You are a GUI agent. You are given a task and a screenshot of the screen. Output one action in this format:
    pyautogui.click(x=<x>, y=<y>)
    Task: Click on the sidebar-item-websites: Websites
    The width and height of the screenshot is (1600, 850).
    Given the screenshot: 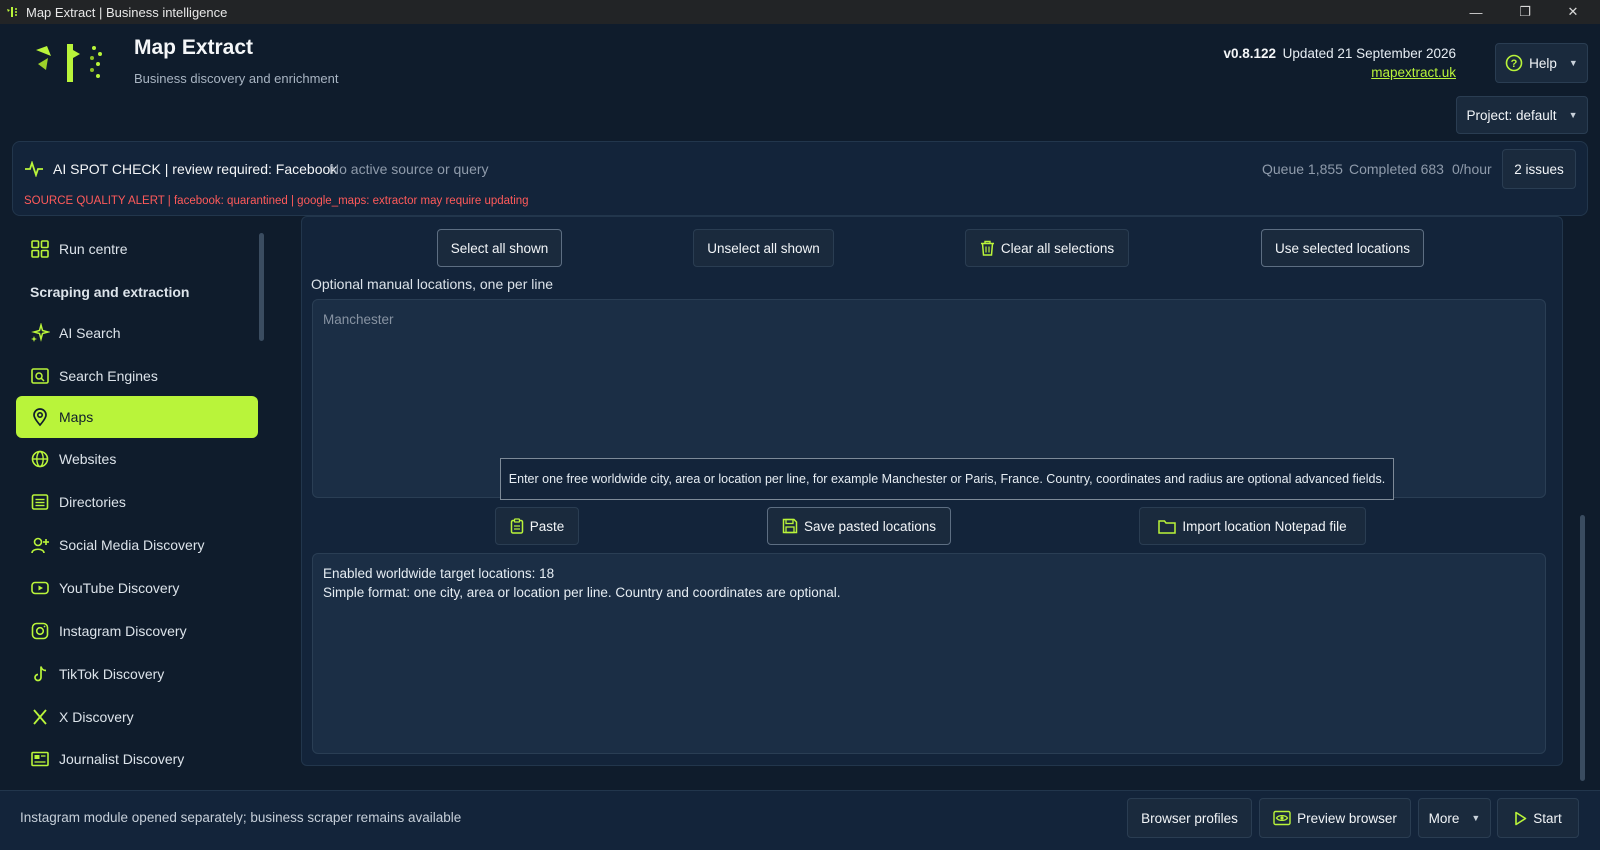 What is the action you would take?
    pyautogui.click(x=137, y=459)
    